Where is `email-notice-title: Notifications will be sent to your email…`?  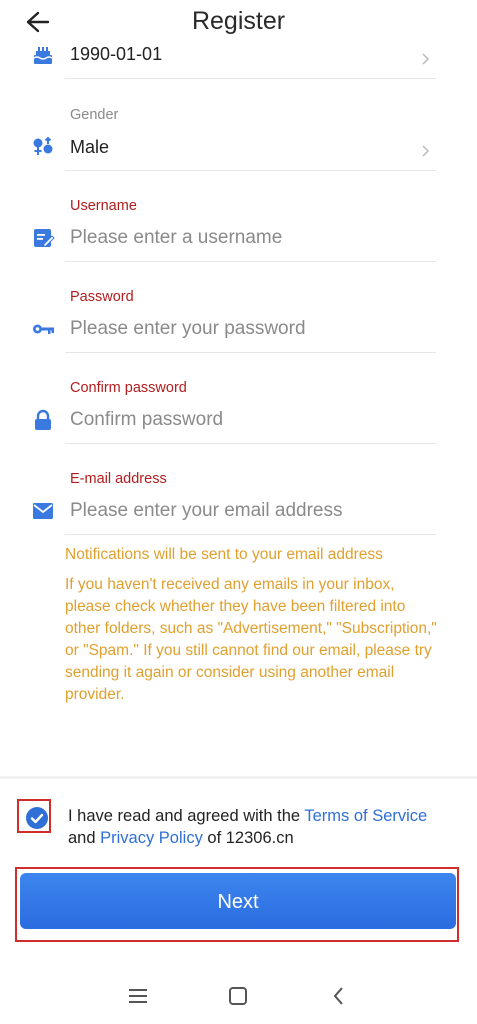 email-notice-title: Notifications will be sent to your email… is located at coordinates (224, 554).